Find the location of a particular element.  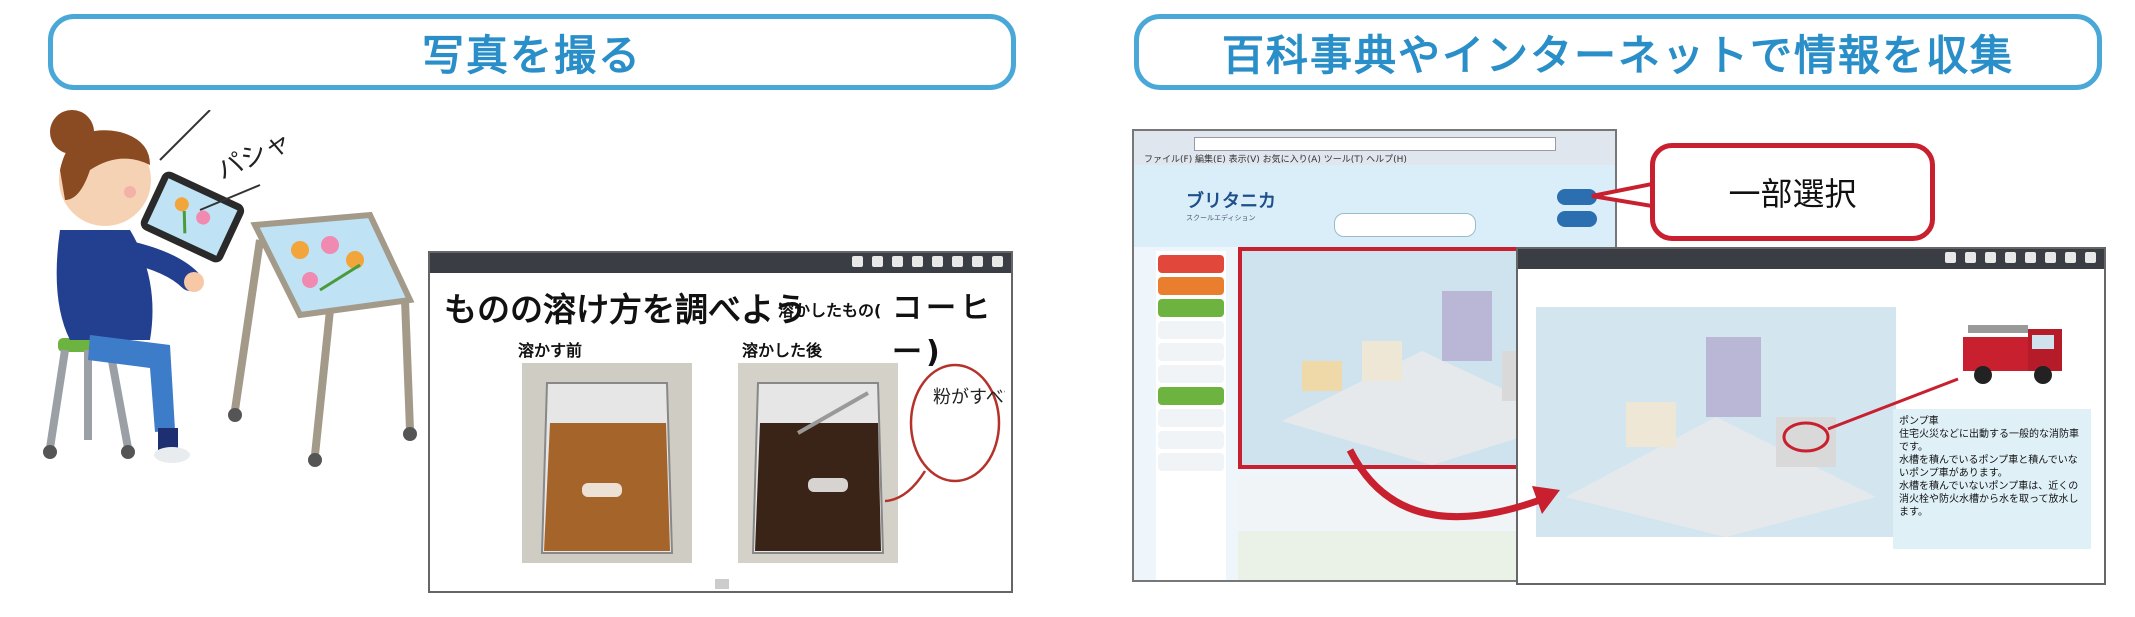

banner-collect-info: 百科事典やインターネットで情報を収集 is located at coordinates (1618, 52).